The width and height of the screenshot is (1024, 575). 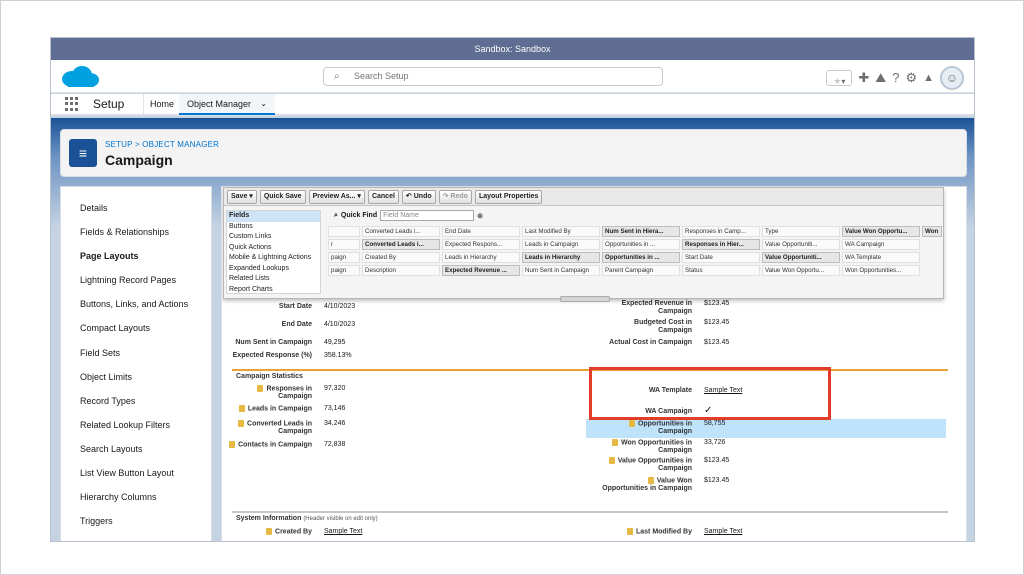 What do you see at coordinates (881, 244) in the screenshot?
I see `palette-field: WA Campaign` at bounding box center [881, 244].